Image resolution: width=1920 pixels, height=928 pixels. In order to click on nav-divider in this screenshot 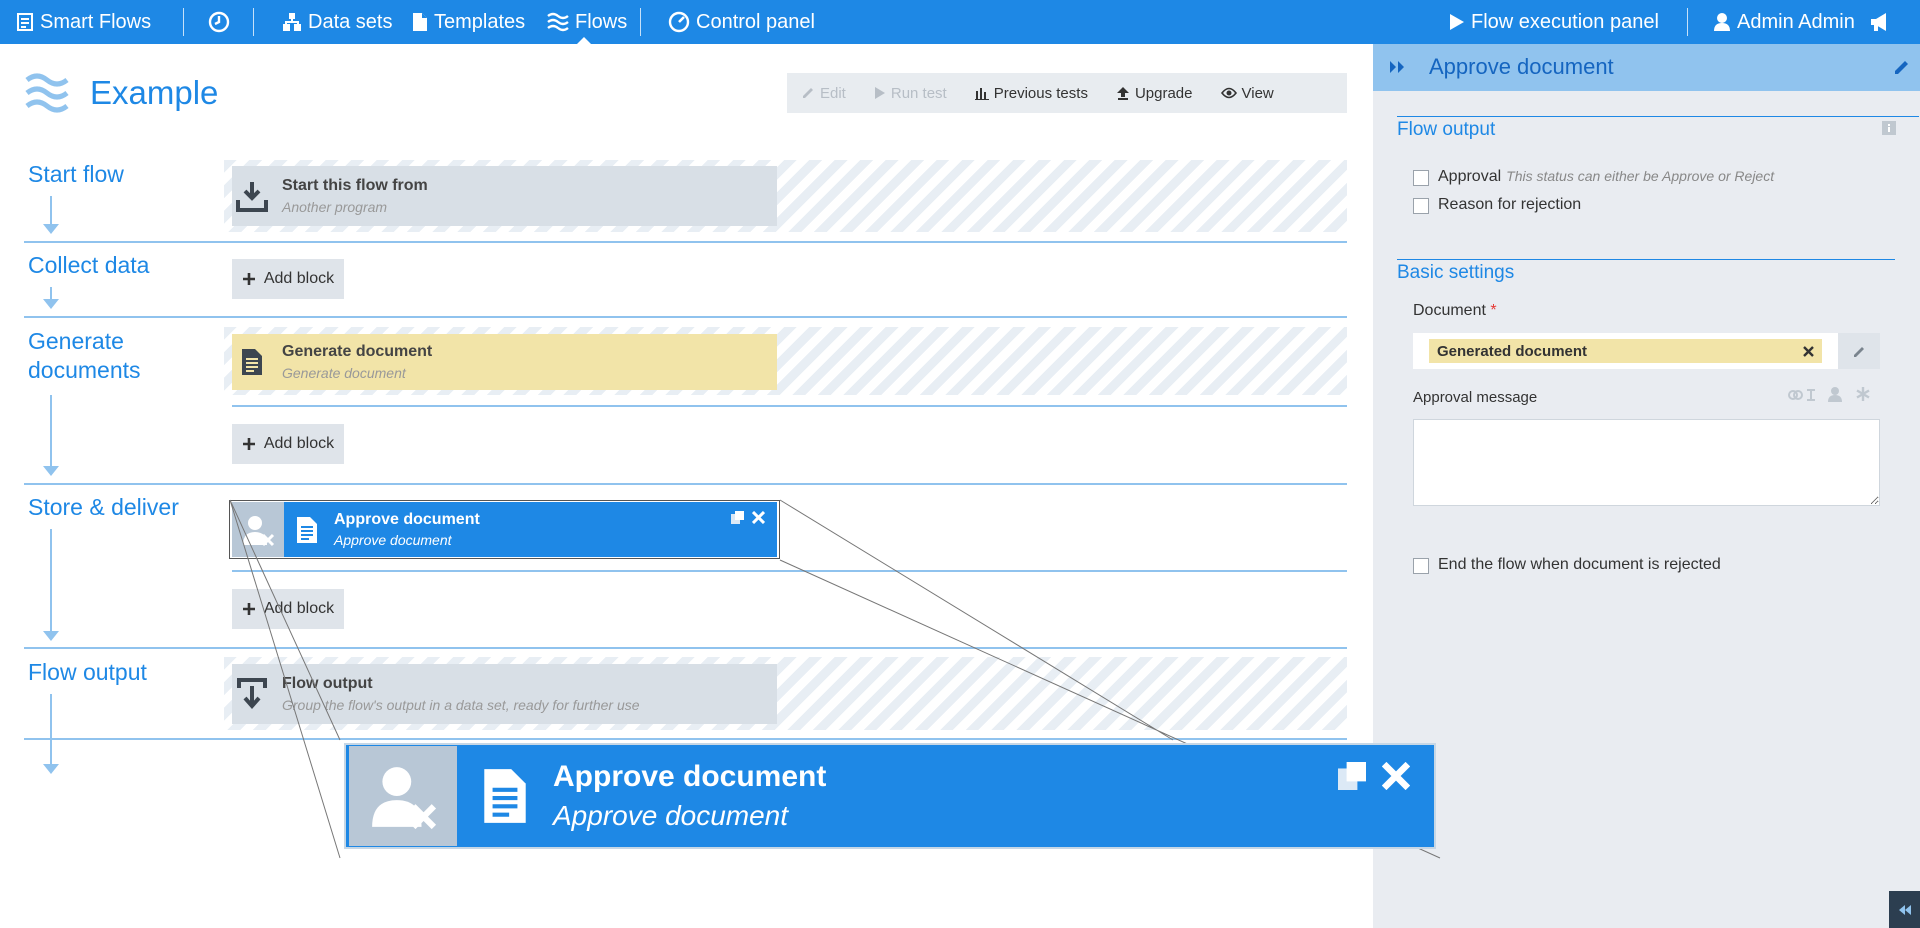, I will do `click(183, 22)`.